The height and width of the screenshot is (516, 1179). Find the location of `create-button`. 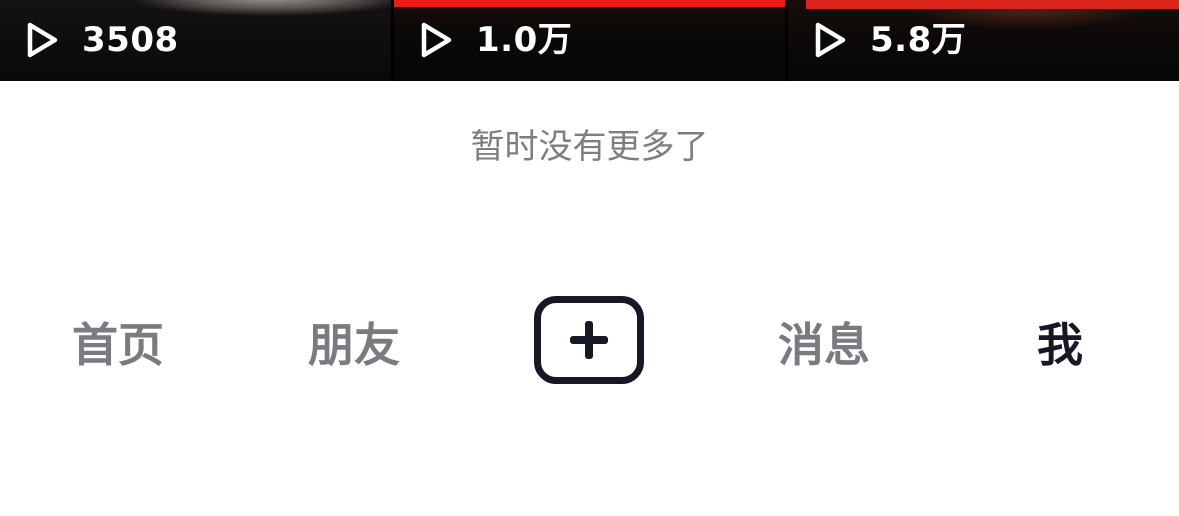

create-button is located at coordinates (589, 340).